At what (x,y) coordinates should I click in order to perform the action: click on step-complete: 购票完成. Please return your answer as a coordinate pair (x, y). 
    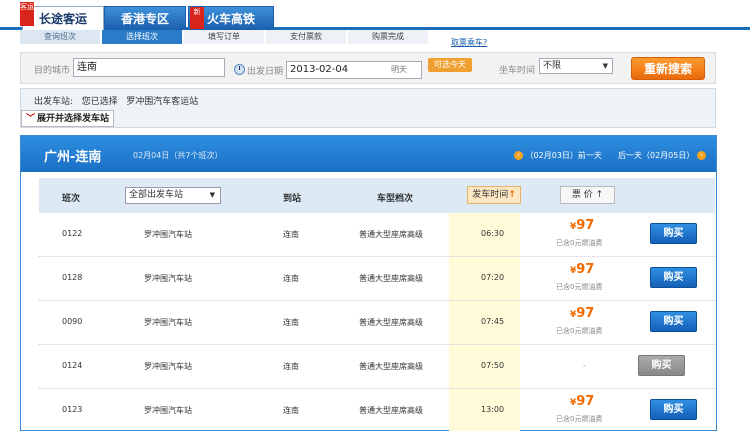
    Looking at the image, I should click on (388, 37).